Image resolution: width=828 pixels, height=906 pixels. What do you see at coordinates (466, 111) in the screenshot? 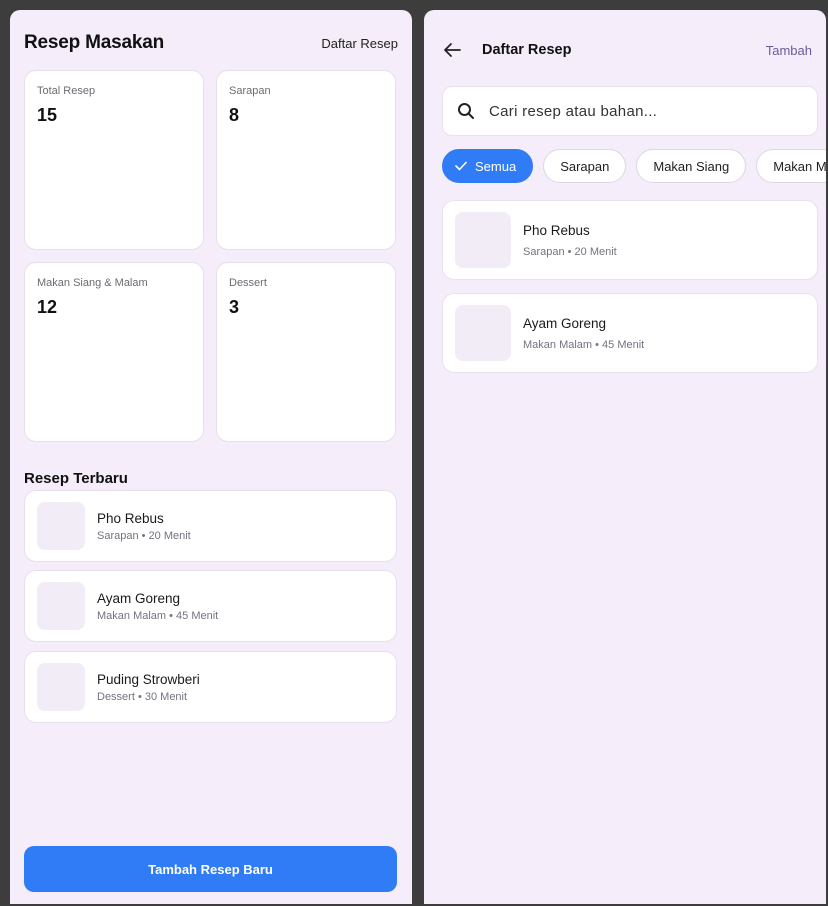
I see `search-icon` at bounding box center [466, 111].